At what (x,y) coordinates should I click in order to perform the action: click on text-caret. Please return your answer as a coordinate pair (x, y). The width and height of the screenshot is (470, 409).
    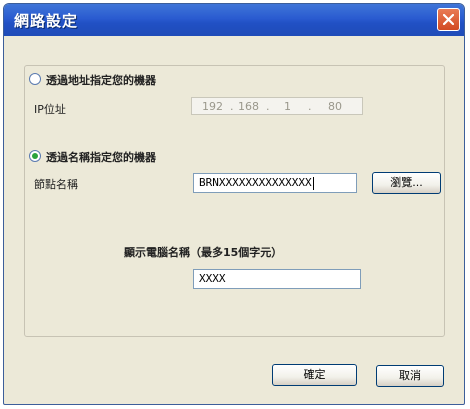
    Looking at the image, I should click on (313, 183).